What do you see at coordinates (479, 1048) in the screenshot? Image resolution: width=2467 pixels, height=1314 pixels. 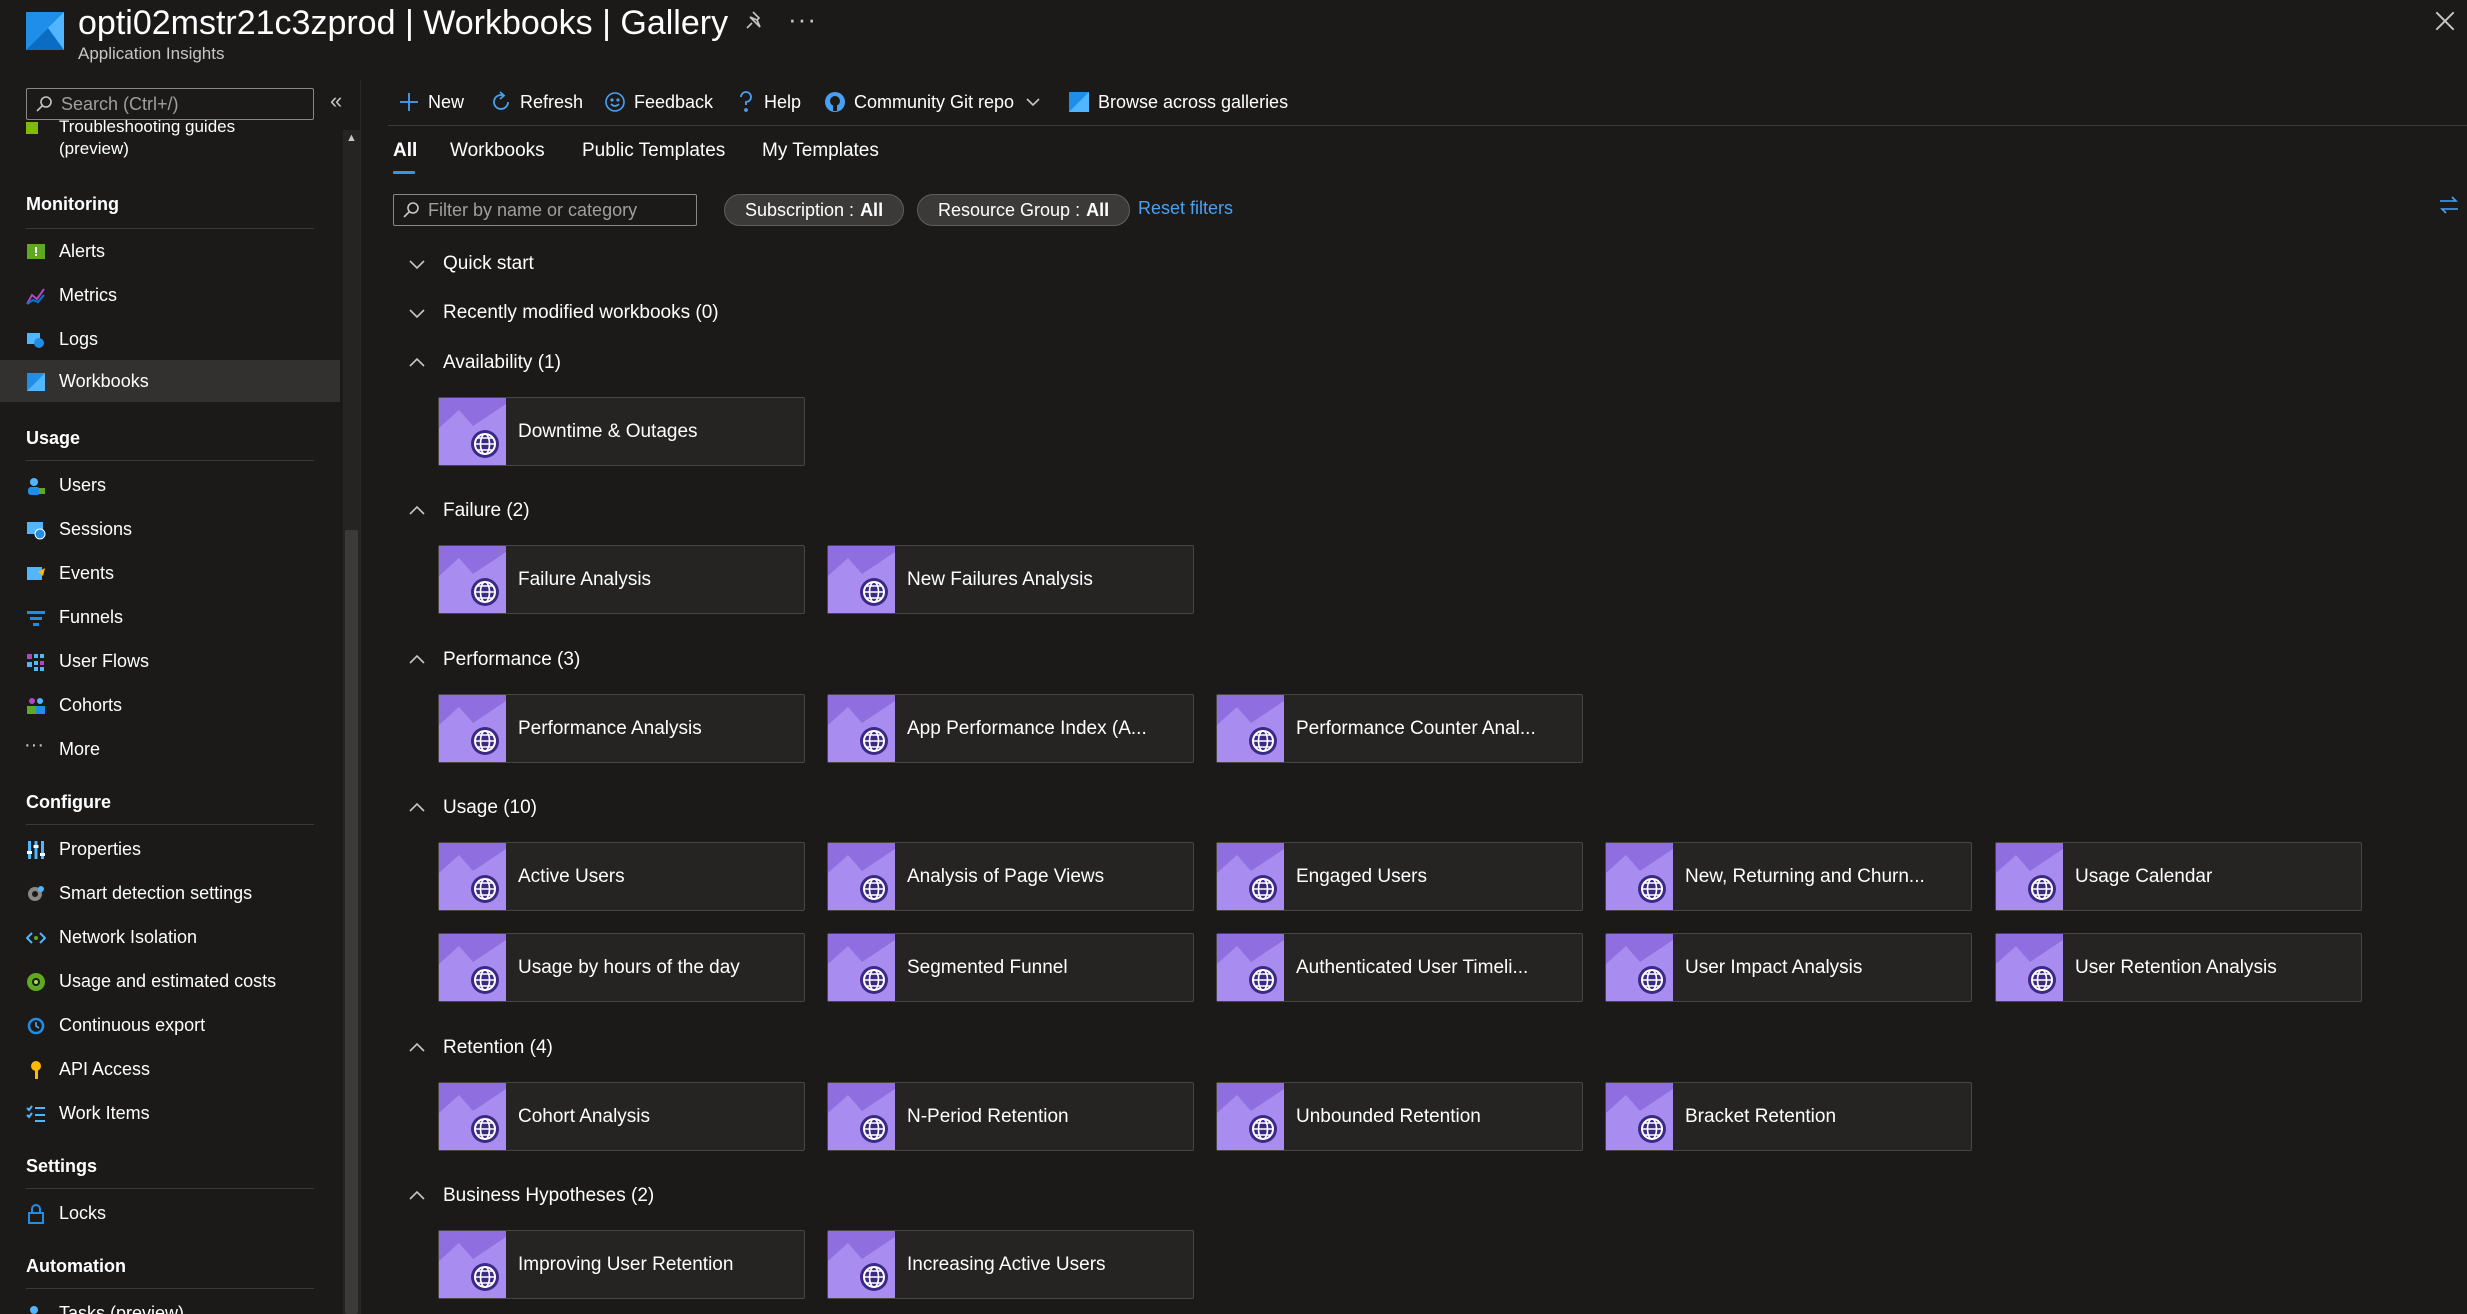 I see `group-retention: Retention (4)` at bounding box center [479, 1048].